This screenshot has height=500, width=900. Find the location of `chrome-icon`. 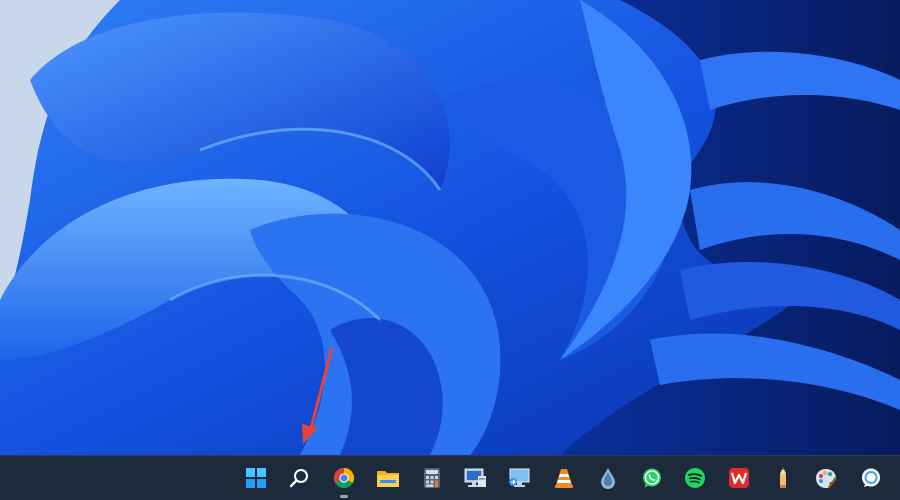

chrome-icon is located at coordinates (344, 480).